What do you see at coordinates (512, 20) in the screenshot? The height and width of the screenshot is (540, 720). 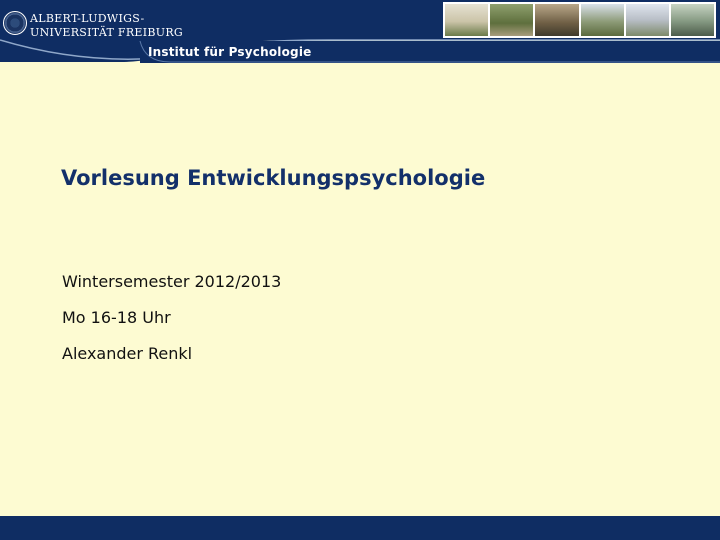 I see `seminar-room-photo` at bounding box center [512, 20].